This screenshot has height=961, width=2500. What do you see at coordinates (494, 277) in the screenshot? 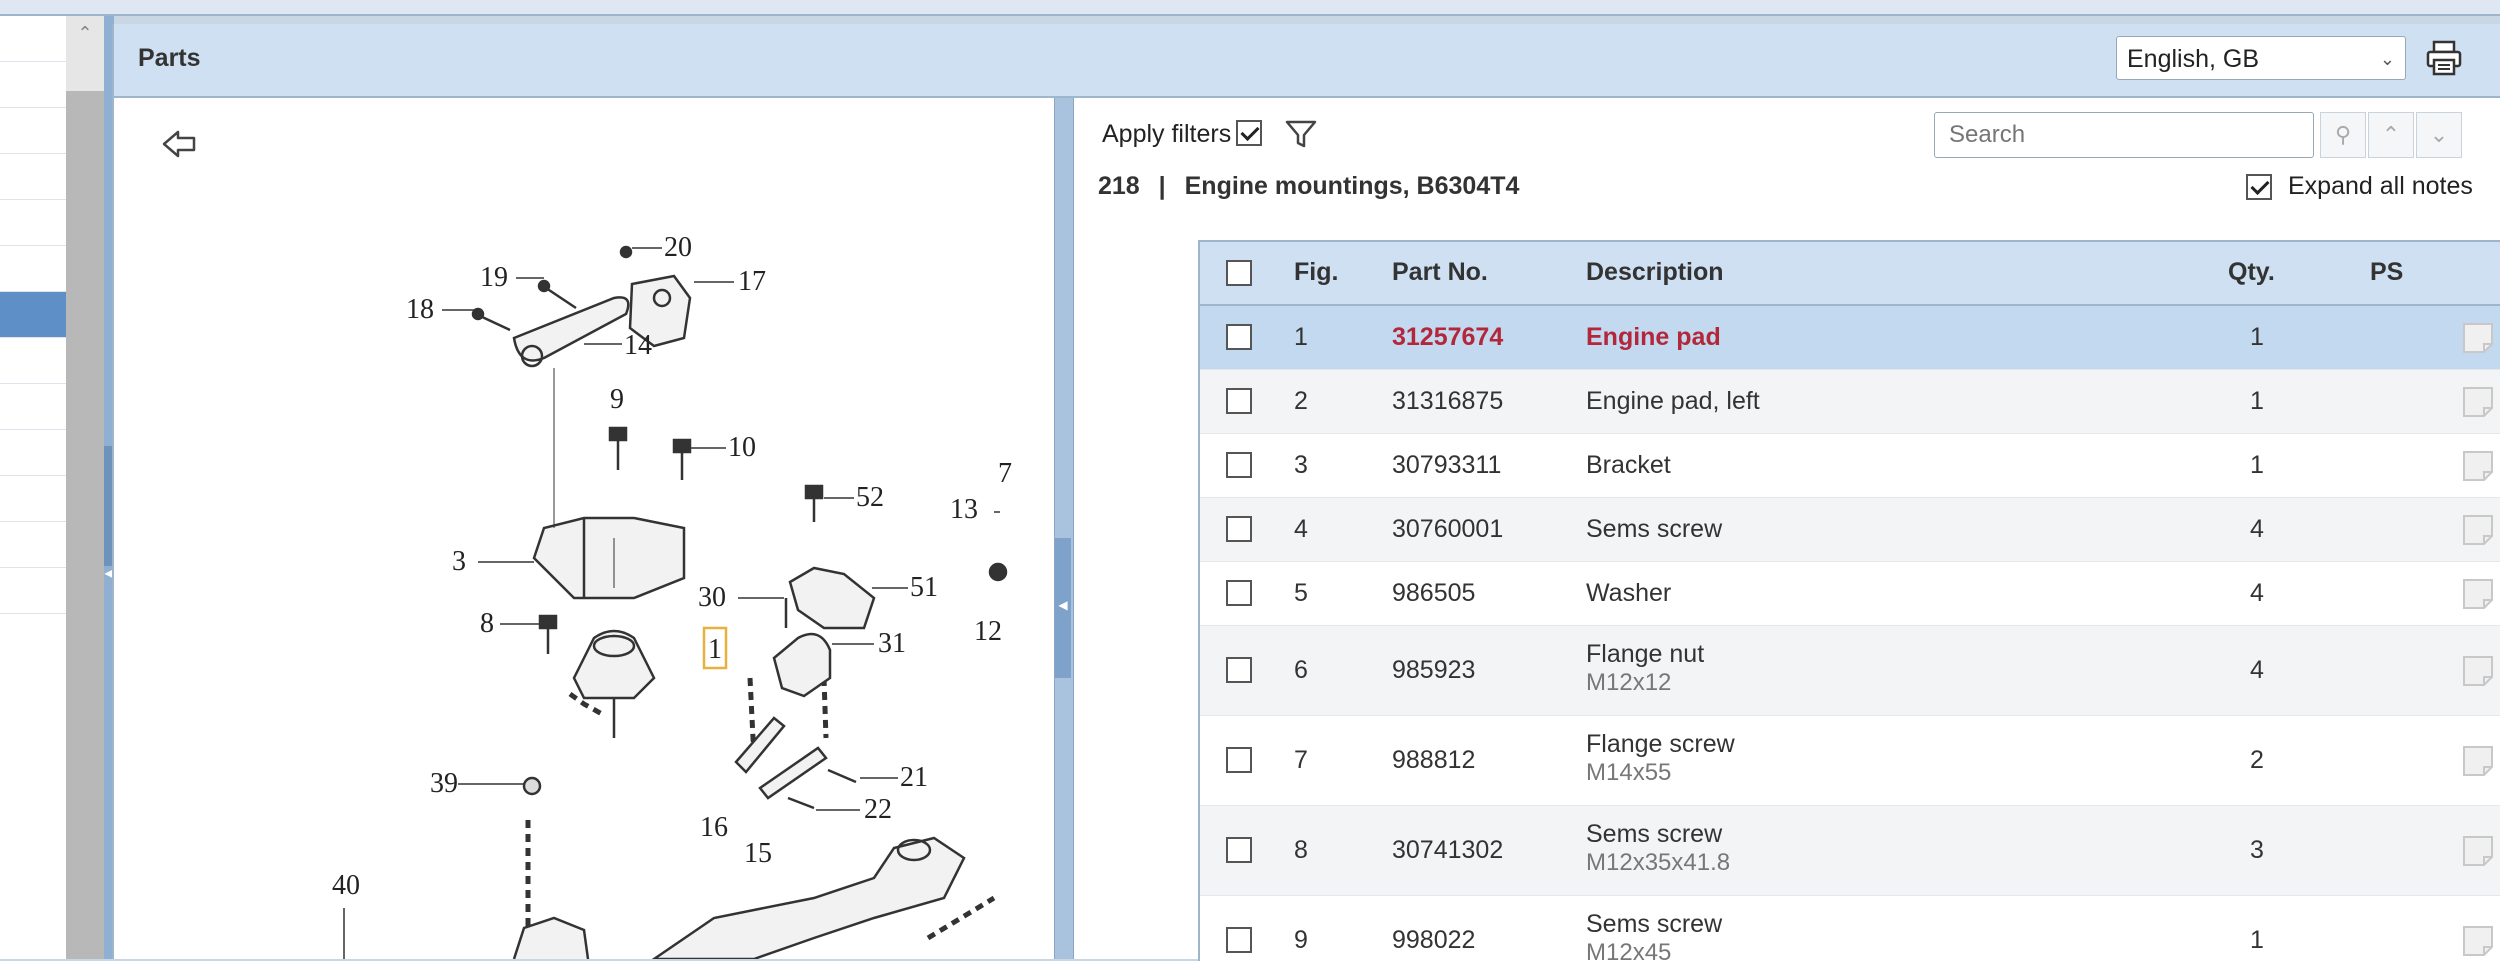
I see `callout-label: 19` at bounding box center [494, 277].